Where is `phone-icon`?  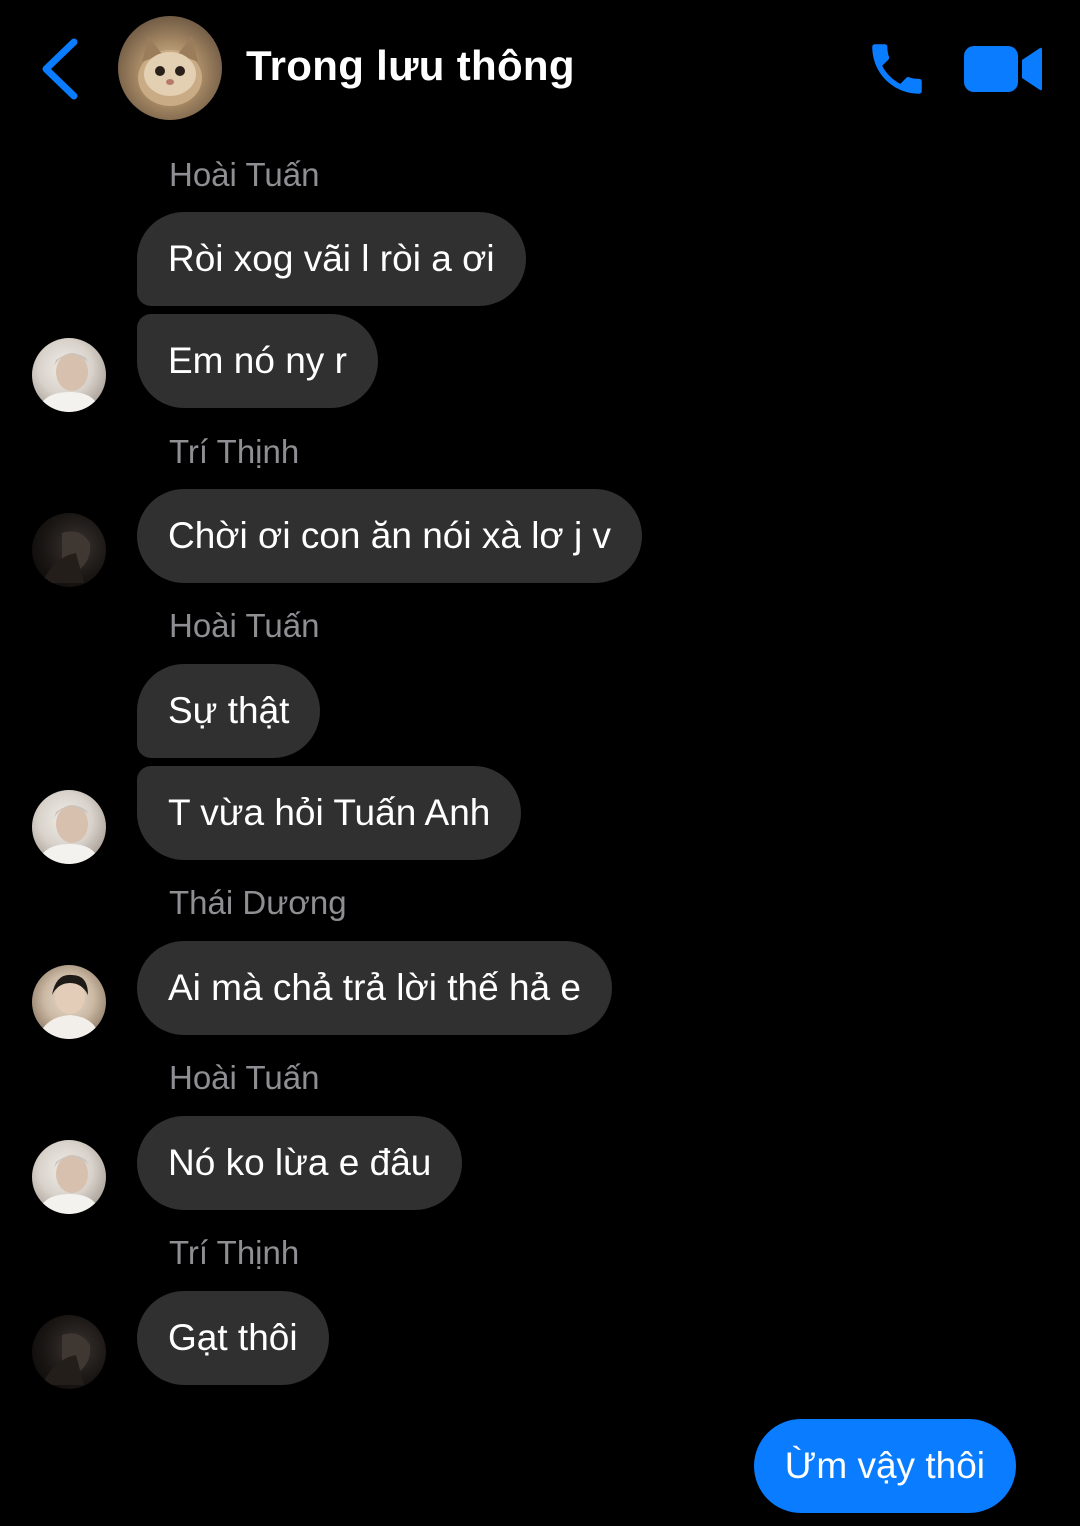
phone-icon is located at coordinates (897, 69).